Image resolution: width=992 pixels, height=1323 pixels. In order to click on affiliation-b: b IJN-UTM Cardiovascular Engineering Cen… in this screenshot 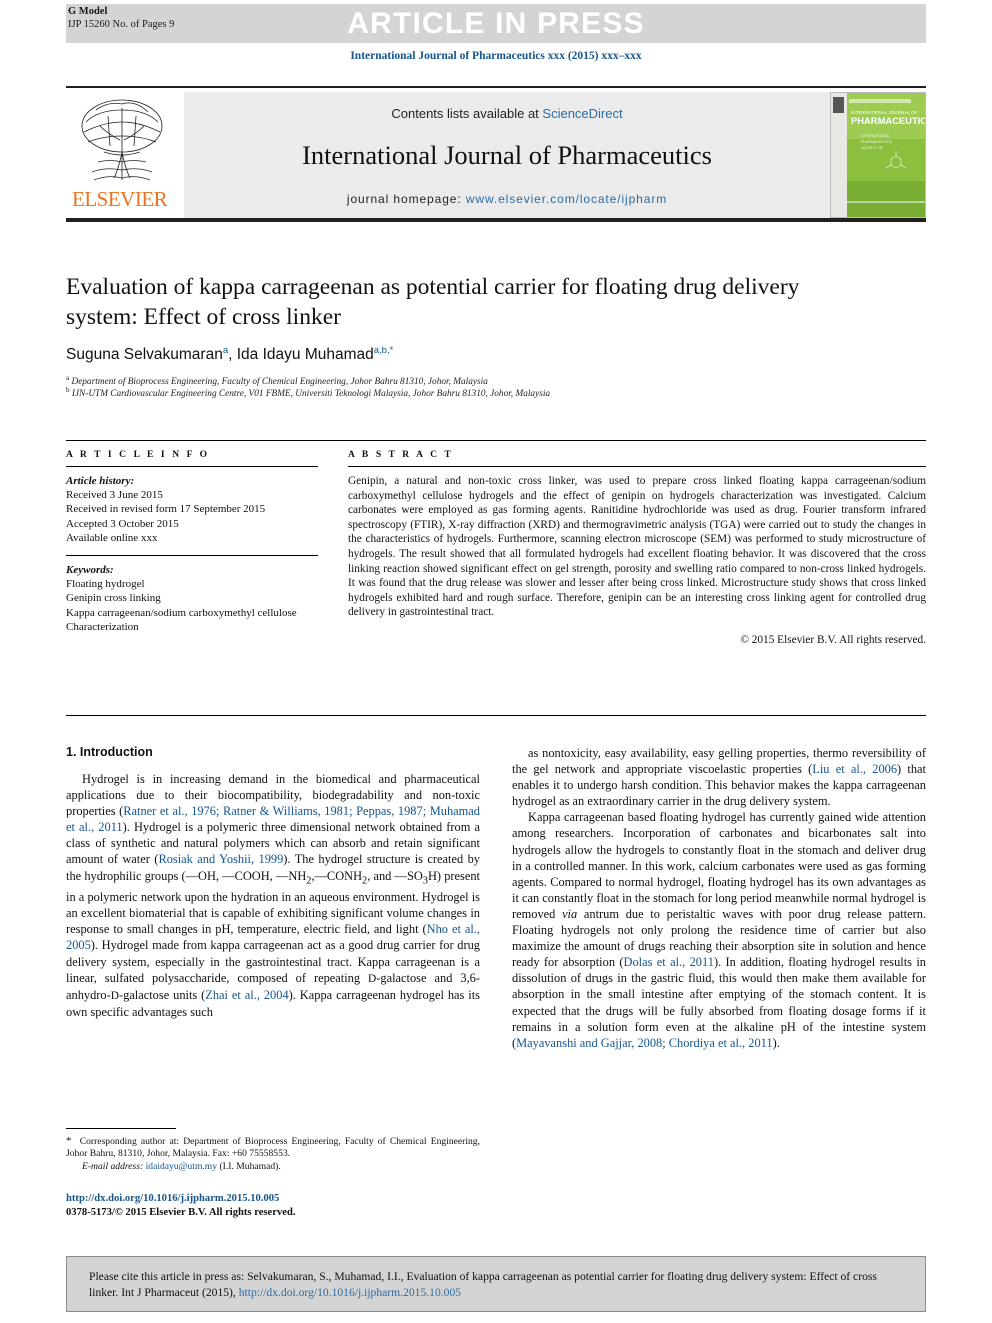, I will do `click(308, 393)`.